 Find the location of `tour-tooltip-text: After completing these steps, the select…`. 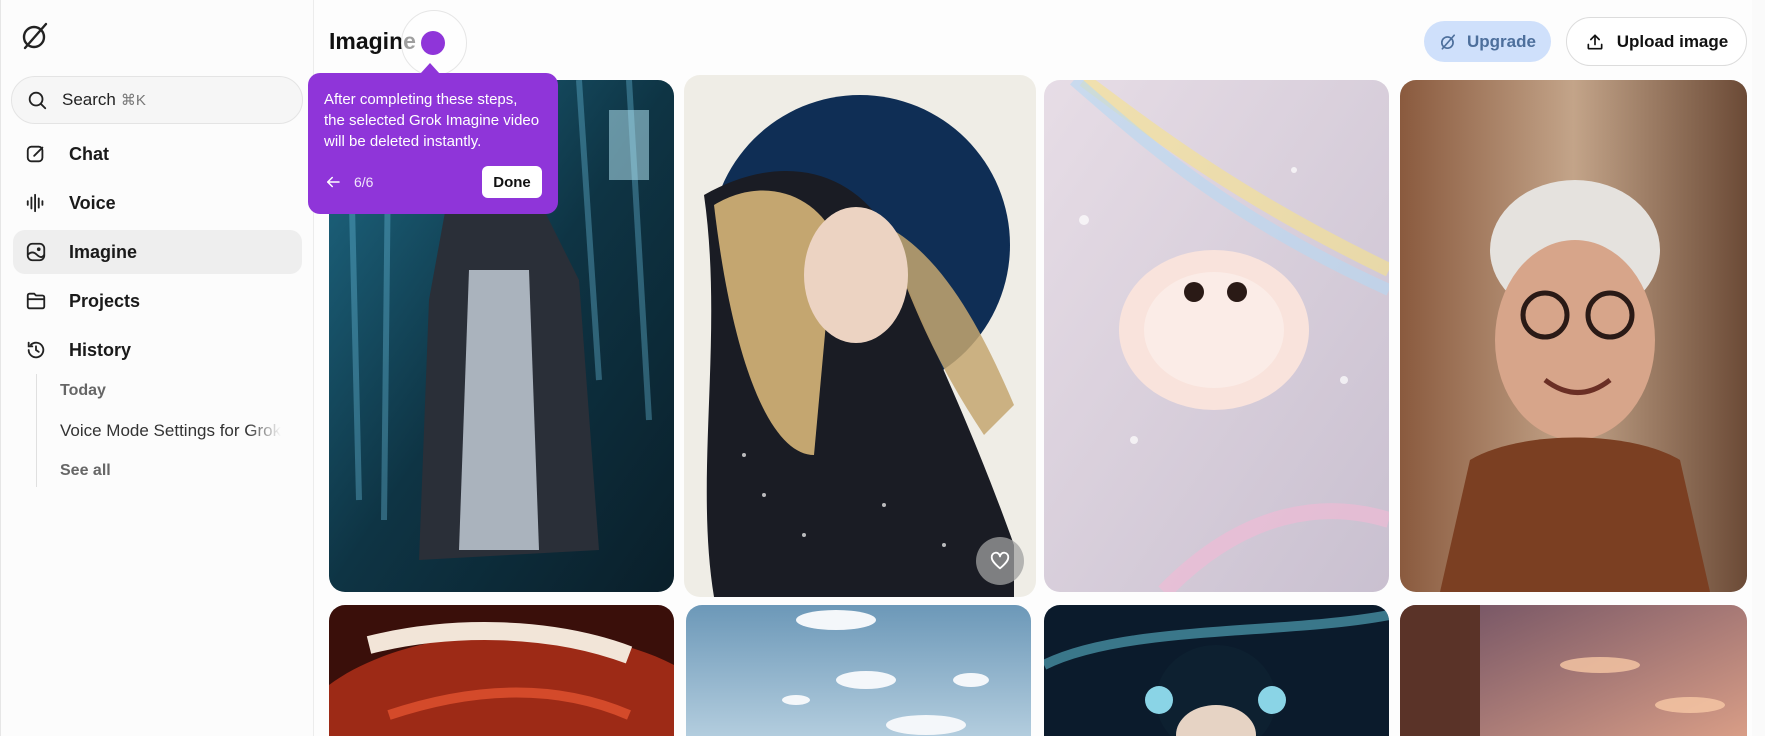

tour-tooltip-text: After completing these steps, the select… is located at coordinates (432, 120).